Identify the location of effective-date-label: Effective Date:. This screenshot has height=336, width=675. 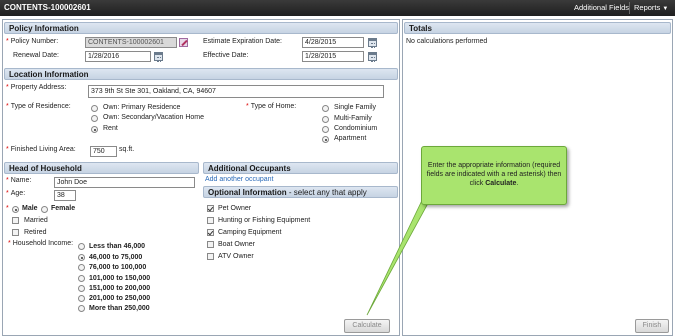
(226, 55).